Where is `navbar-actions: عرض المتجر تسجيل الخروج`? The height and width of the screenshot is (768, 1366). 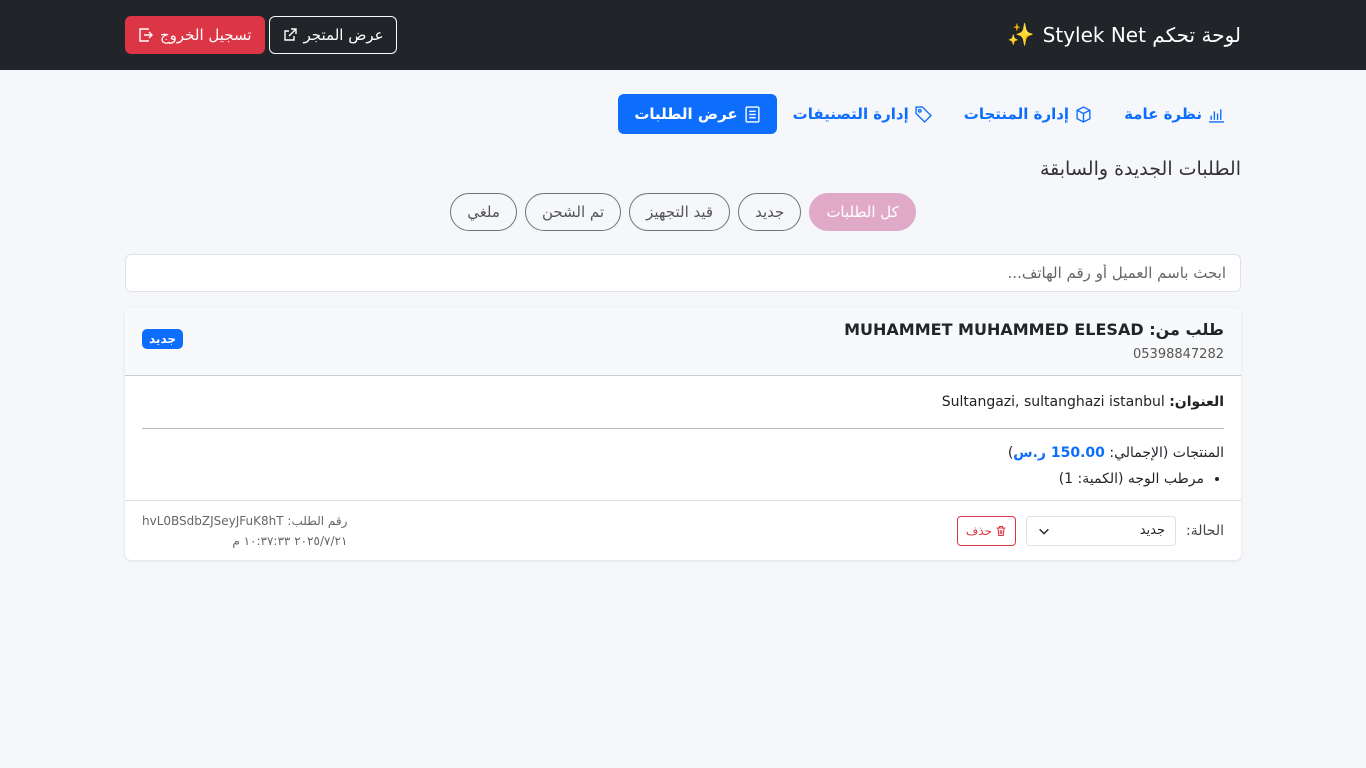
navbar-actions: عرض المتجر تسجيل الخروج is located at coordinates (261, 35).